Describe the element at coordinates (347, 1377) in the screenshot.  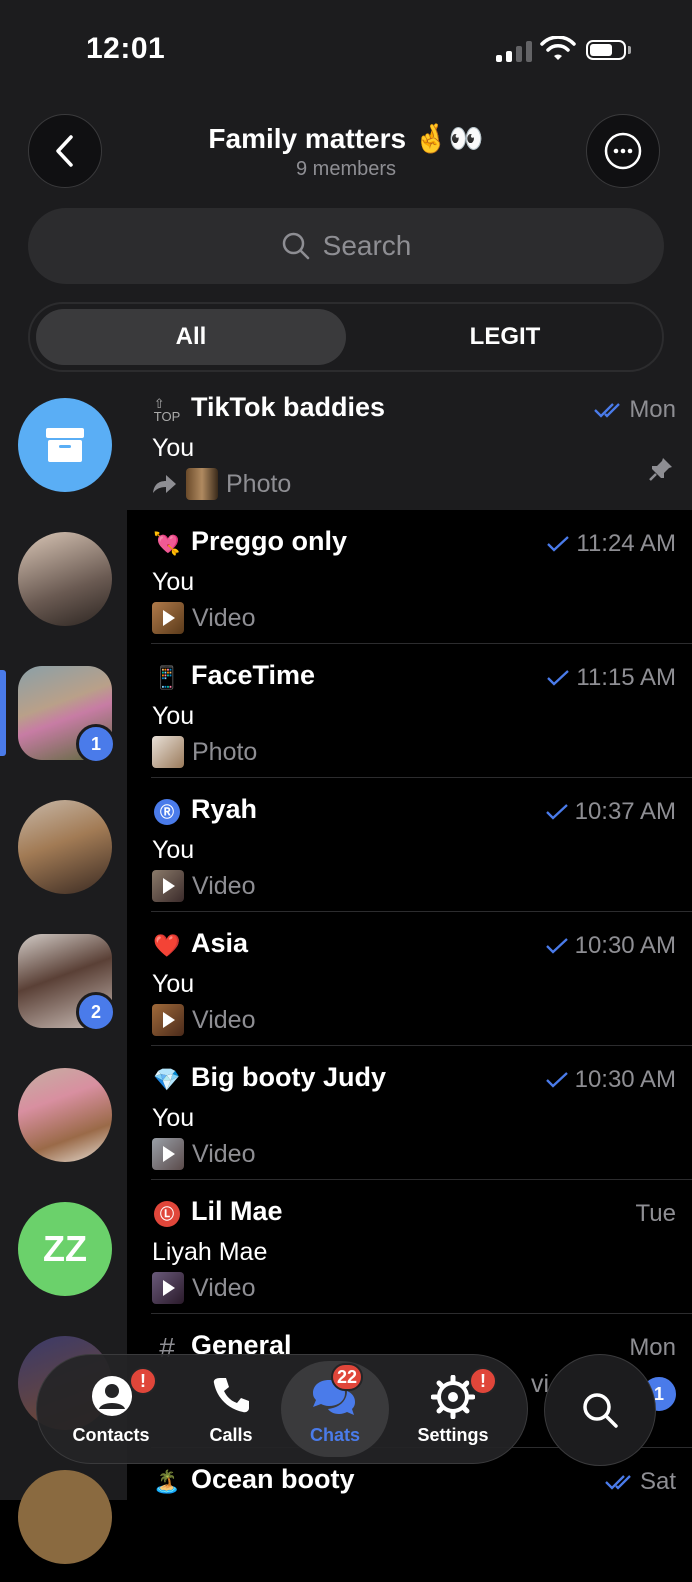
I see `chats-badge: 22` at that location.